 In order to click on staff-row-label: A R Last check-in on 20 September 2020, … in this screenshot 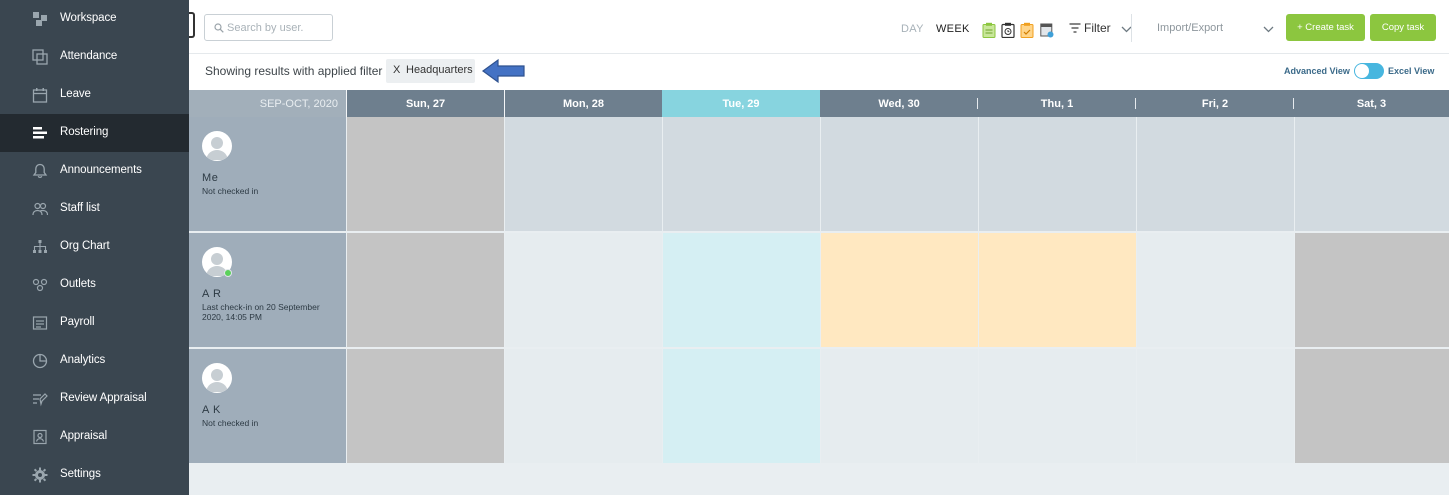, I will do `click(267, 290)`.